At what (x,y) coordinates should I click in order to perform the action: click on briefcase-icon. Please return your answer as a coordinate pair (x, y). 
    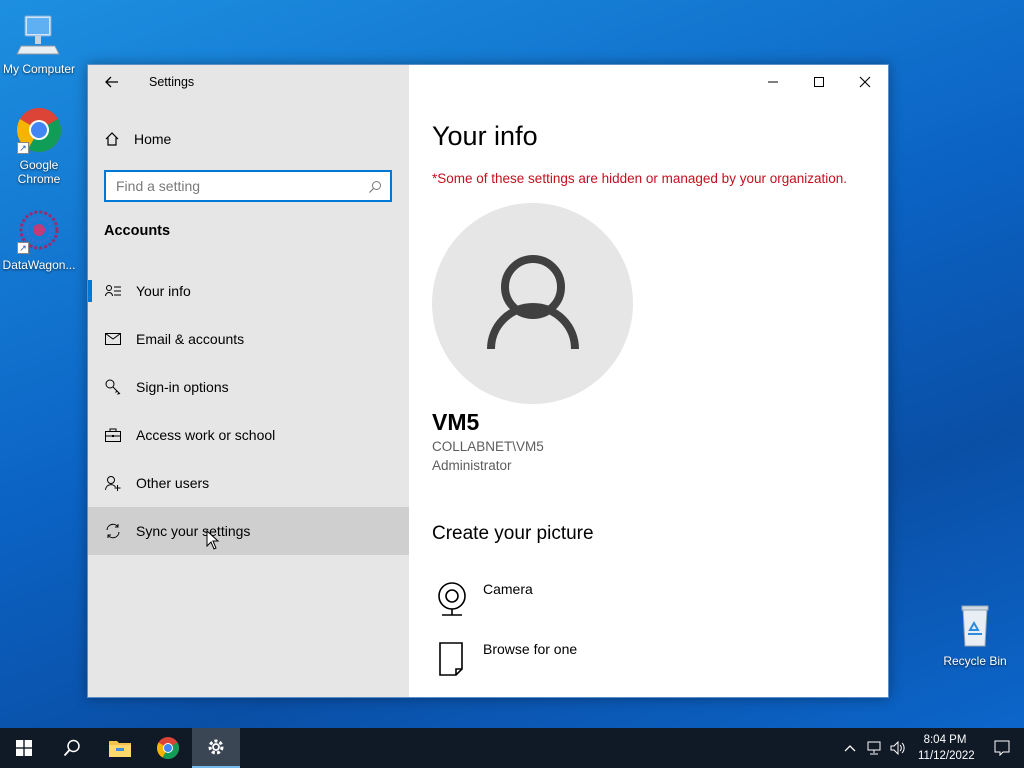
    Looking at the image, I should click on (113, 435).